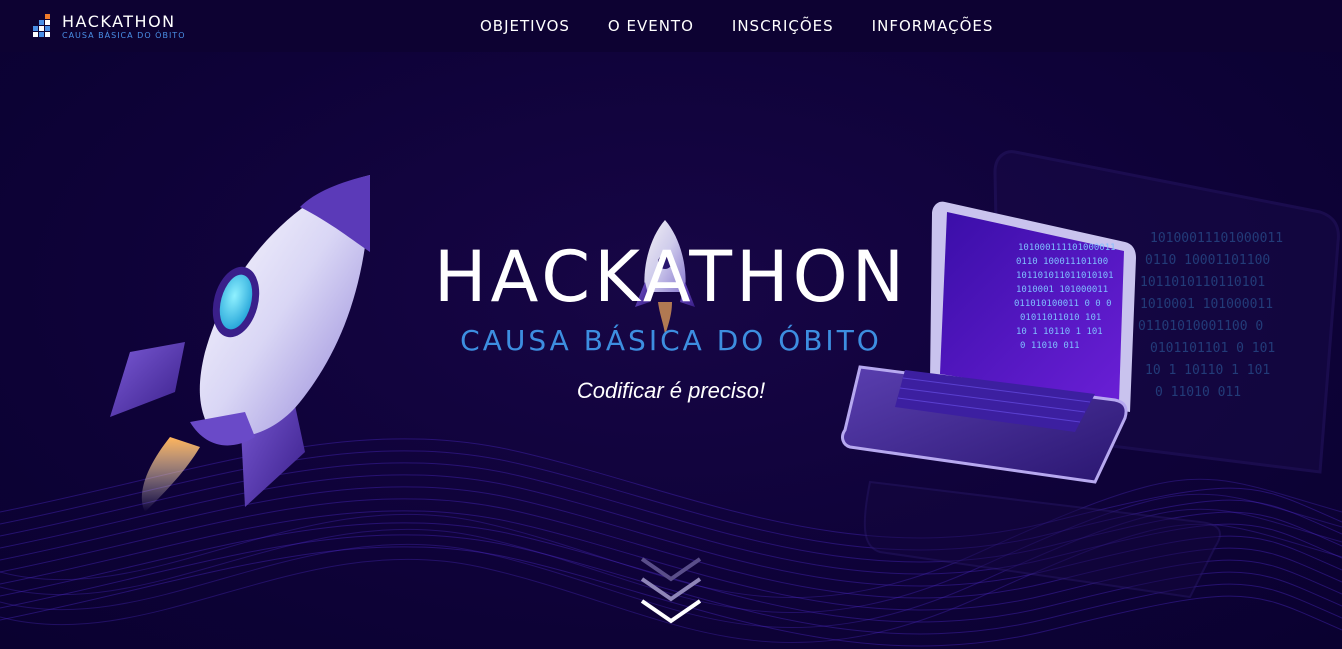  I want to click on double-chevron-down-icon, so click(671, 592).